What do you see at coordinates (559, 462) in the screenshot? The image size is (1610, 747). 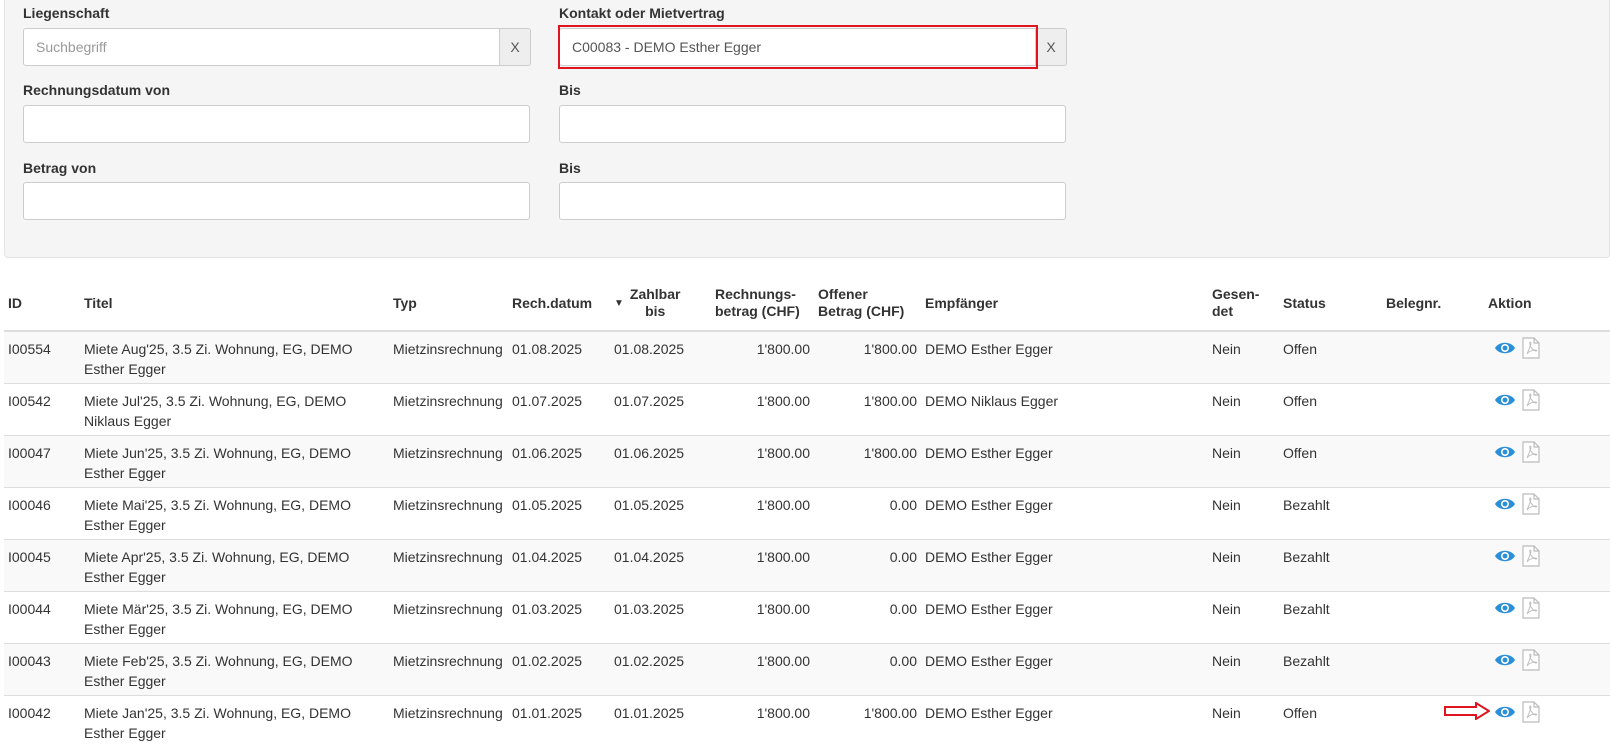 I see `cell-invoice-date: 01.06.2025` at bounding box center [559, 462].